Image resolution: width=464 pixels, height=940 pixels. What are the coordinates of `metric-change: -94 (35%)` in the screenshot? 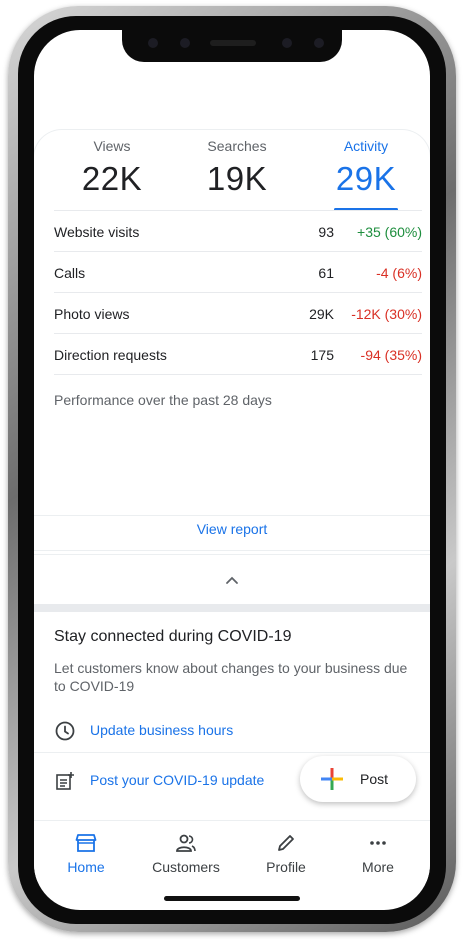 It's located at (391, 355).